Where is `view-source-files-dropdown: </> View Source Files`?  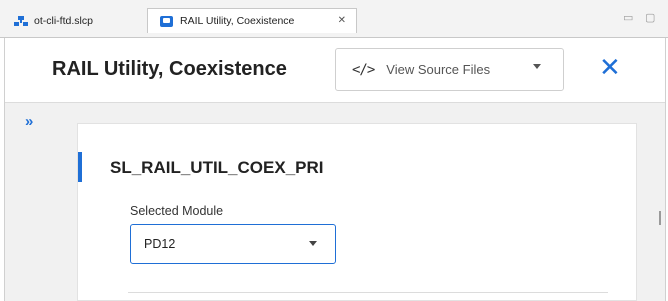 view-source-files-dropdown: </> View Source Files is located at coordinates (449, 69).